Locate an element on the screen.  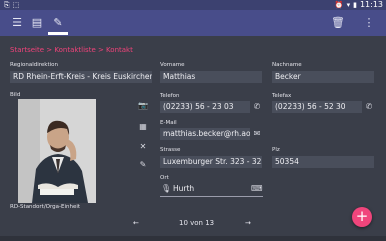
wifi-icon: ▾ is located at coordinates (348, 4).